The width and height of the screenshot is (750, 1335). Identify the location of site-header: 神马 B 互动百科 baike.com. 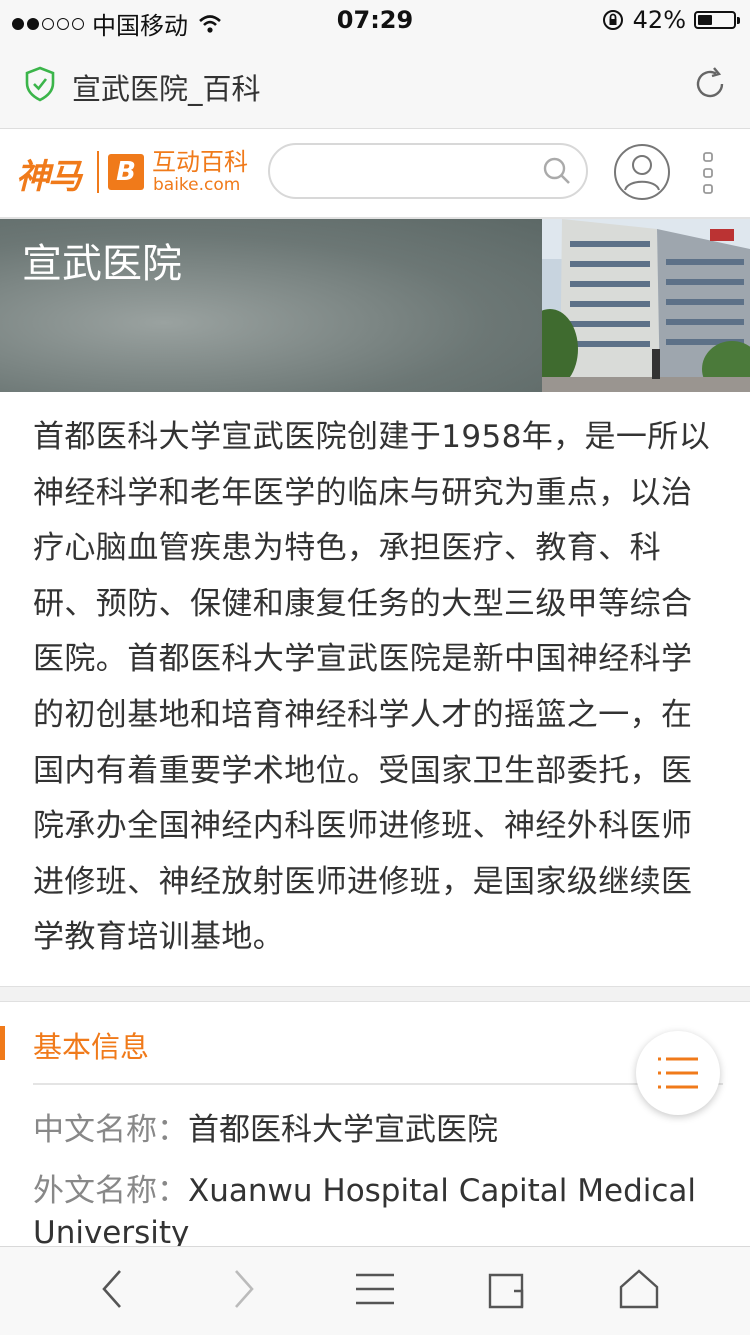
(375, 174).